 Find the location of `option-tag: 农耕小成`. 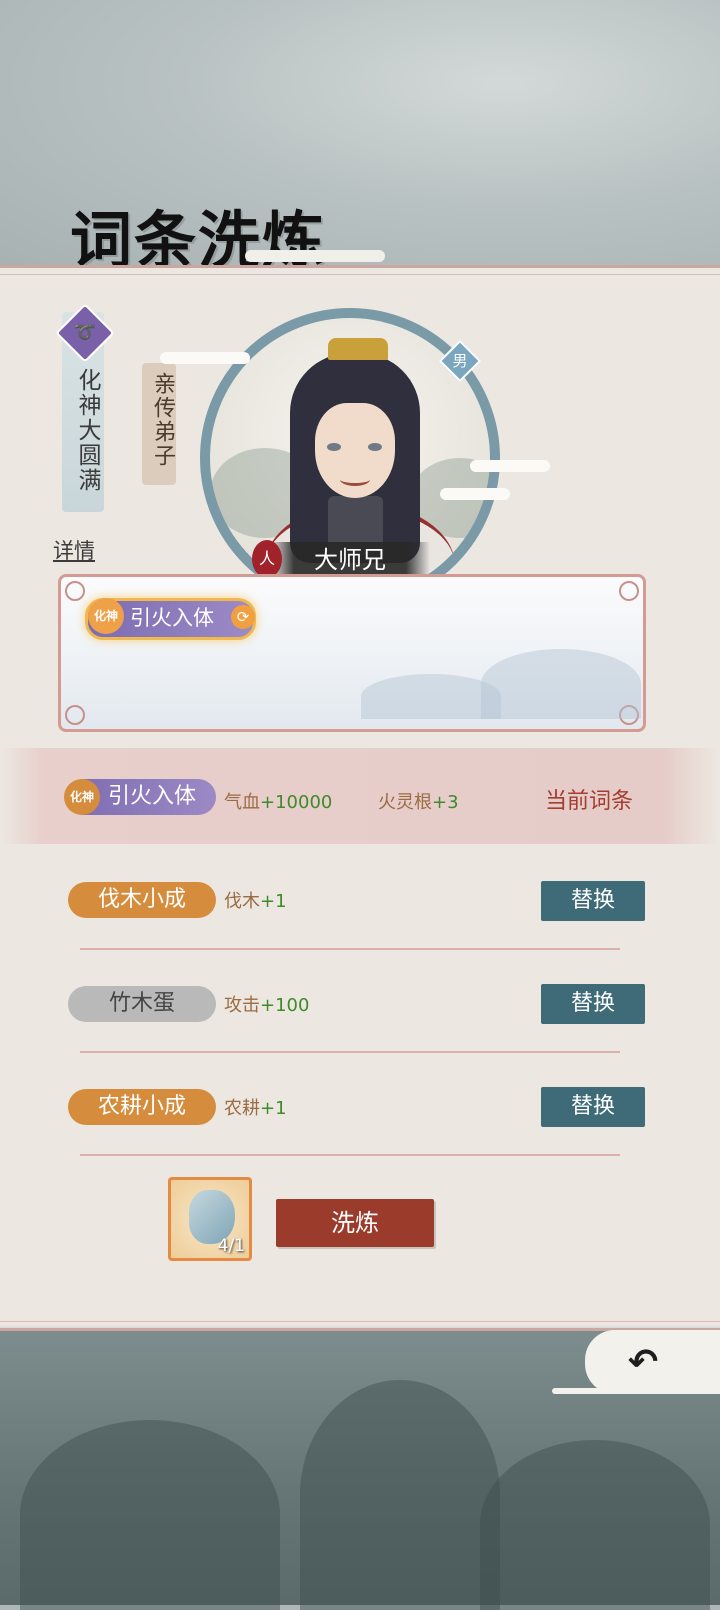

option-tag: 农耕小成 is located at coordinates (142, 1107).